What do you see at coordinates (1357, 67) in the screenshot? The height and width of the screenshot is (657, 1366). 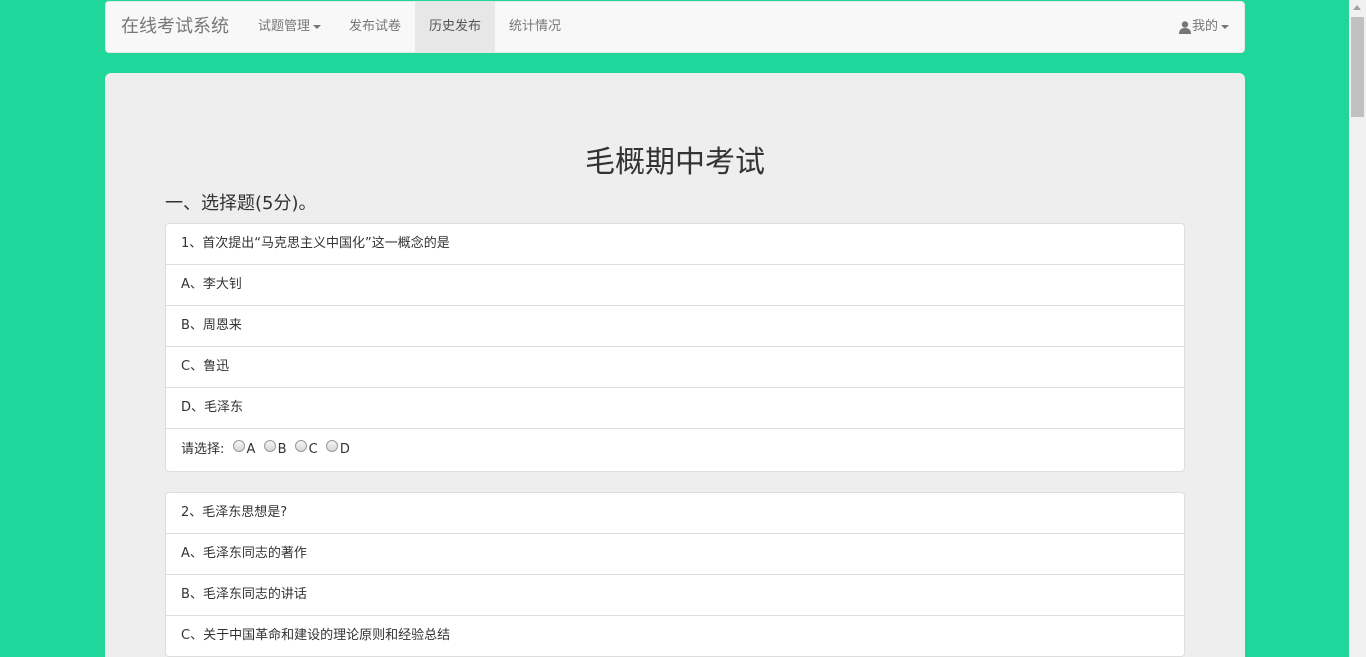 I see `scroll-thumb` at bounding box center [1357, 67].